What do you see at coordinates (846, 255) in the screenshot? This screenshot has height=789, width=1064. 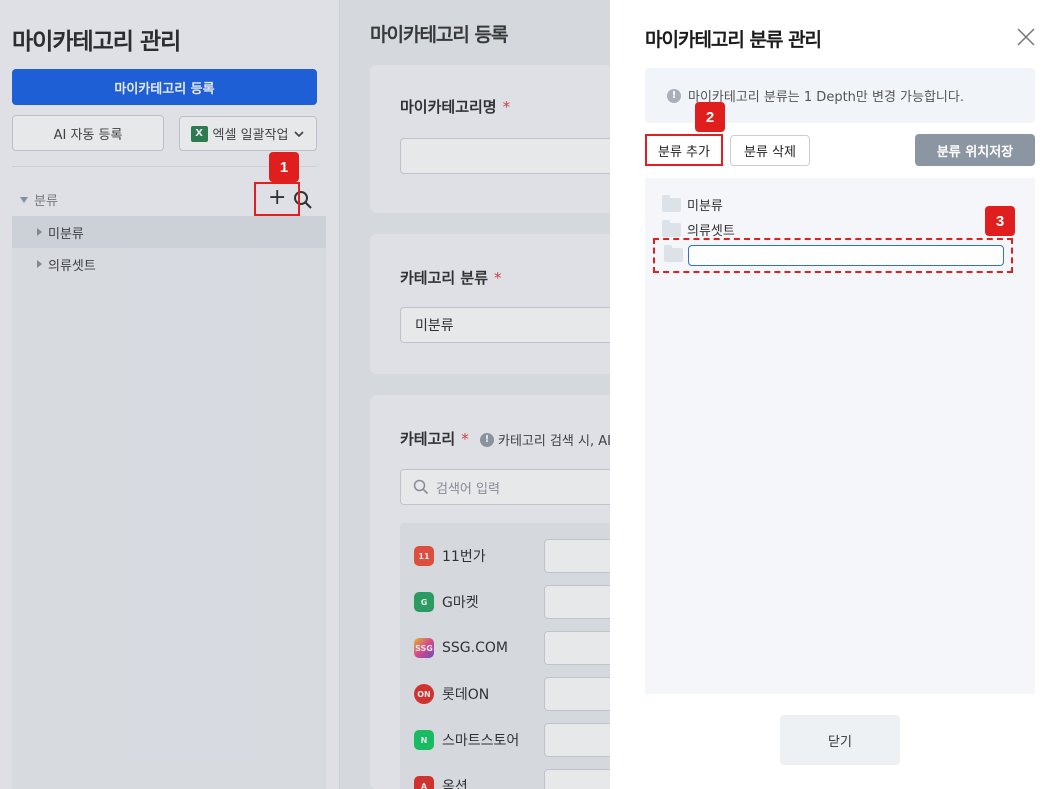 I see `new-folder-name-input` at bounding box center [846, 255].